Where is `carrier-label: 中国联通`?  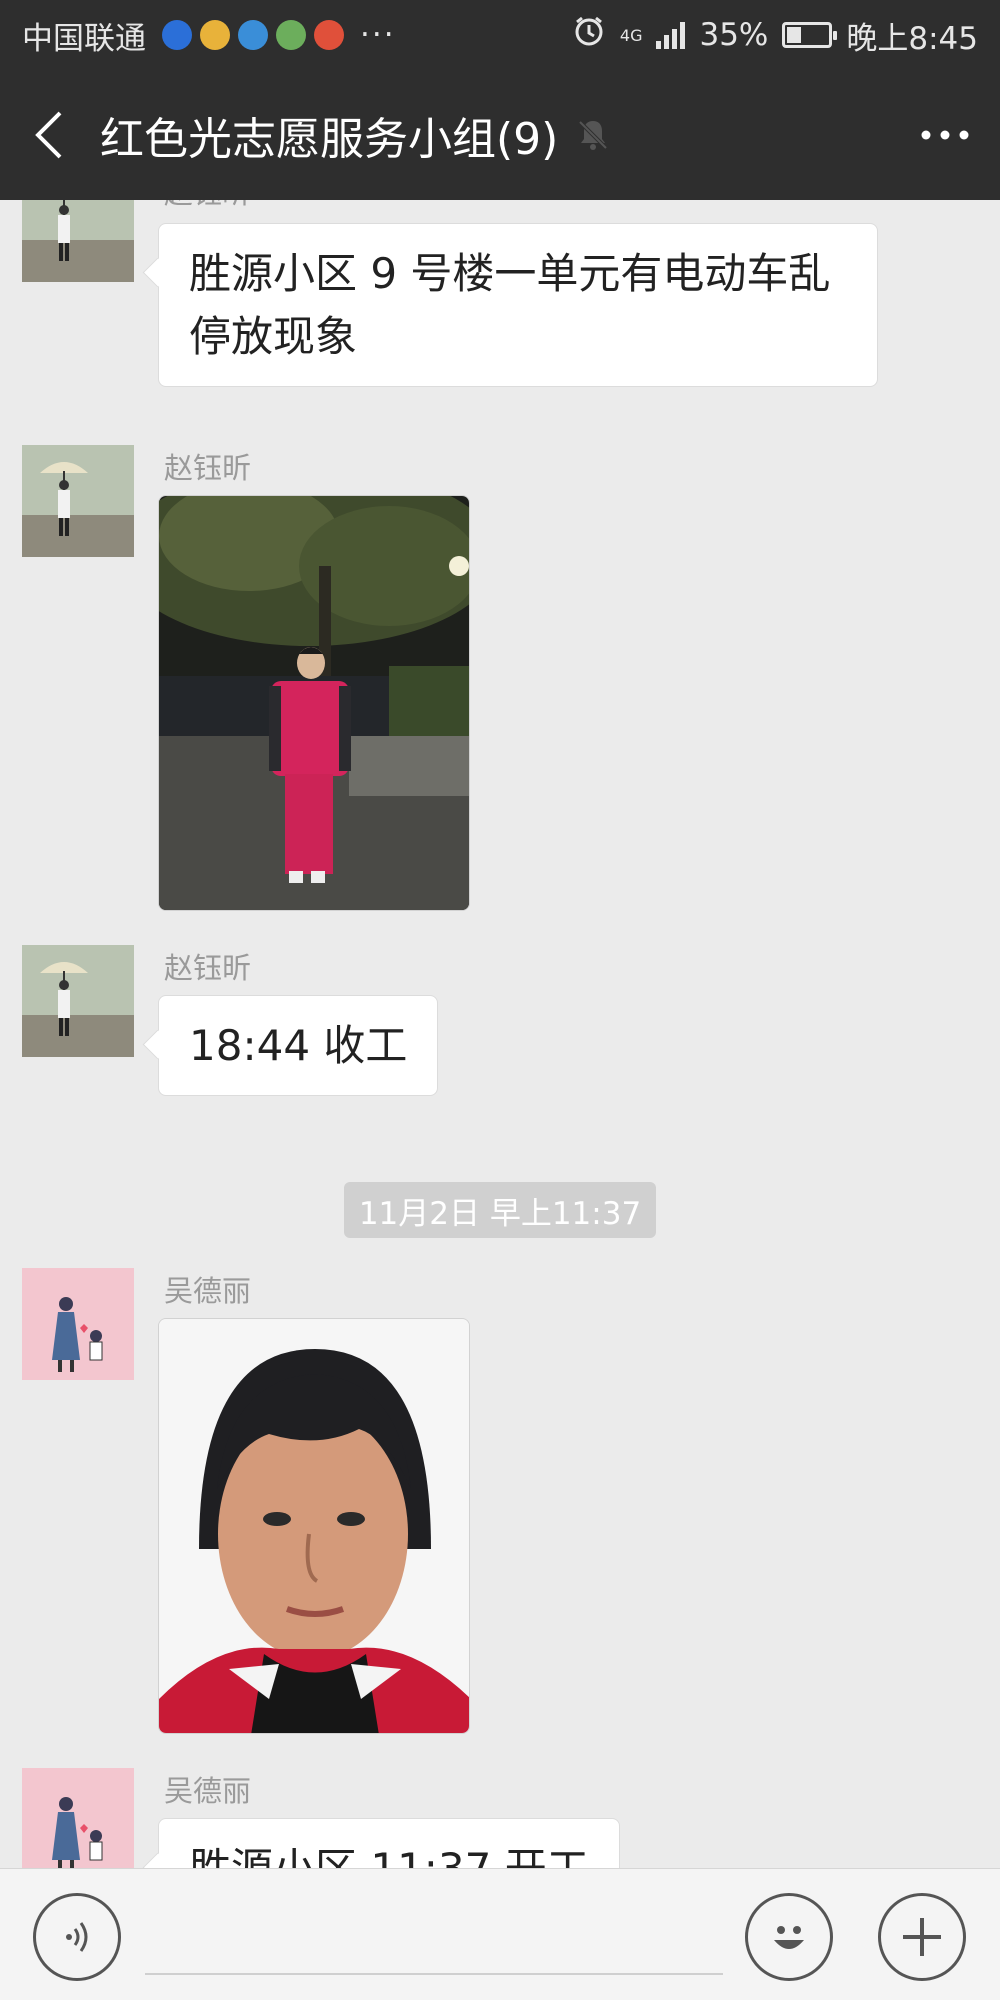
carrier-label: 中国联通 is located at coordinates (84, 38).